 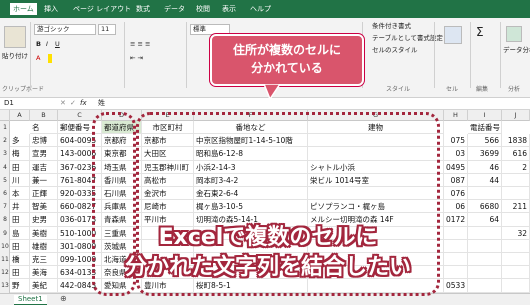 I want to click on indent-icon: ⇤ ⇥, so click(x=136, y=58).